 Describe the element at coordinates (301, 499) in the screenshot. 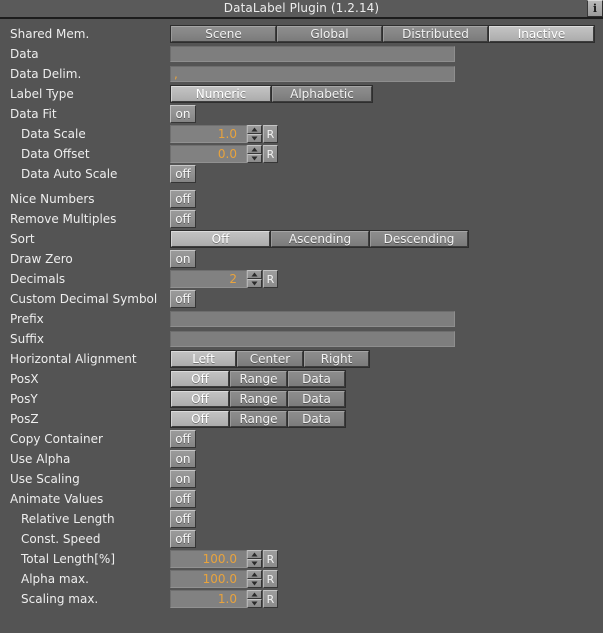

I see `row-animate-values: Animate Values off` at that location.